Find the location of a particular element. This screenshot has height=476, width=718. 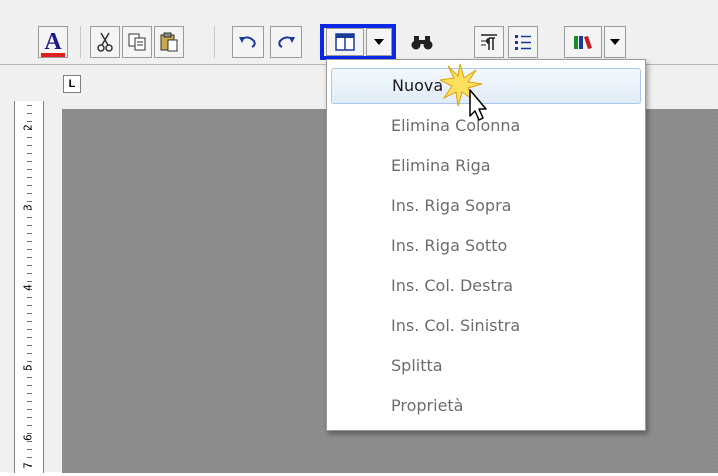

paste-button is located at coordinates (169, 42).